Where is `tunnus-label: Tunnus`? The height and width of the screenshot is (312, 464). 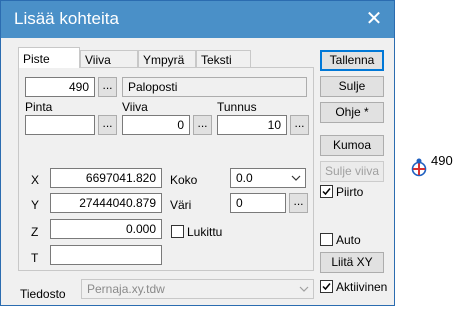 tunnus-label: Tunnus is located at coordinates (237, 107).